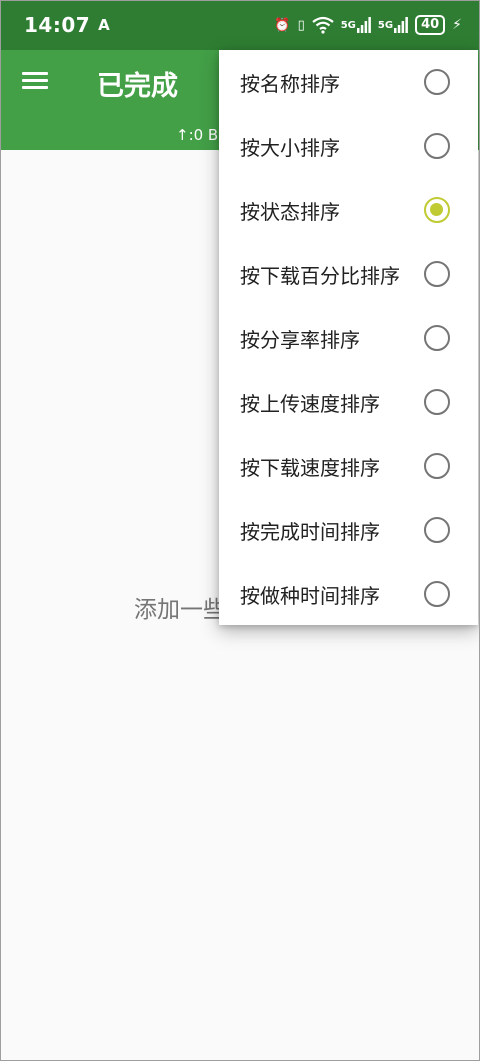  I want to click on sort-by-download-speed: 按下载速度排序, so click(348, 466).